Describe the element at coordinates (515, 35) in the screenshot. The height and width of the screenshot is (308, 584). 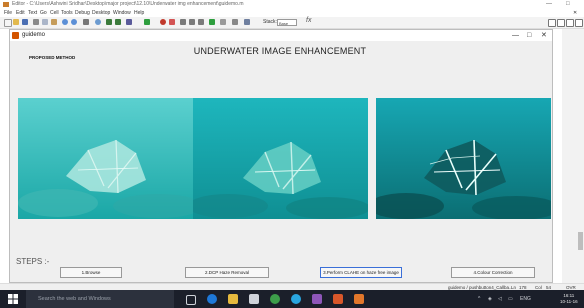
I see `guidemo-minimize-button: —` at that location.